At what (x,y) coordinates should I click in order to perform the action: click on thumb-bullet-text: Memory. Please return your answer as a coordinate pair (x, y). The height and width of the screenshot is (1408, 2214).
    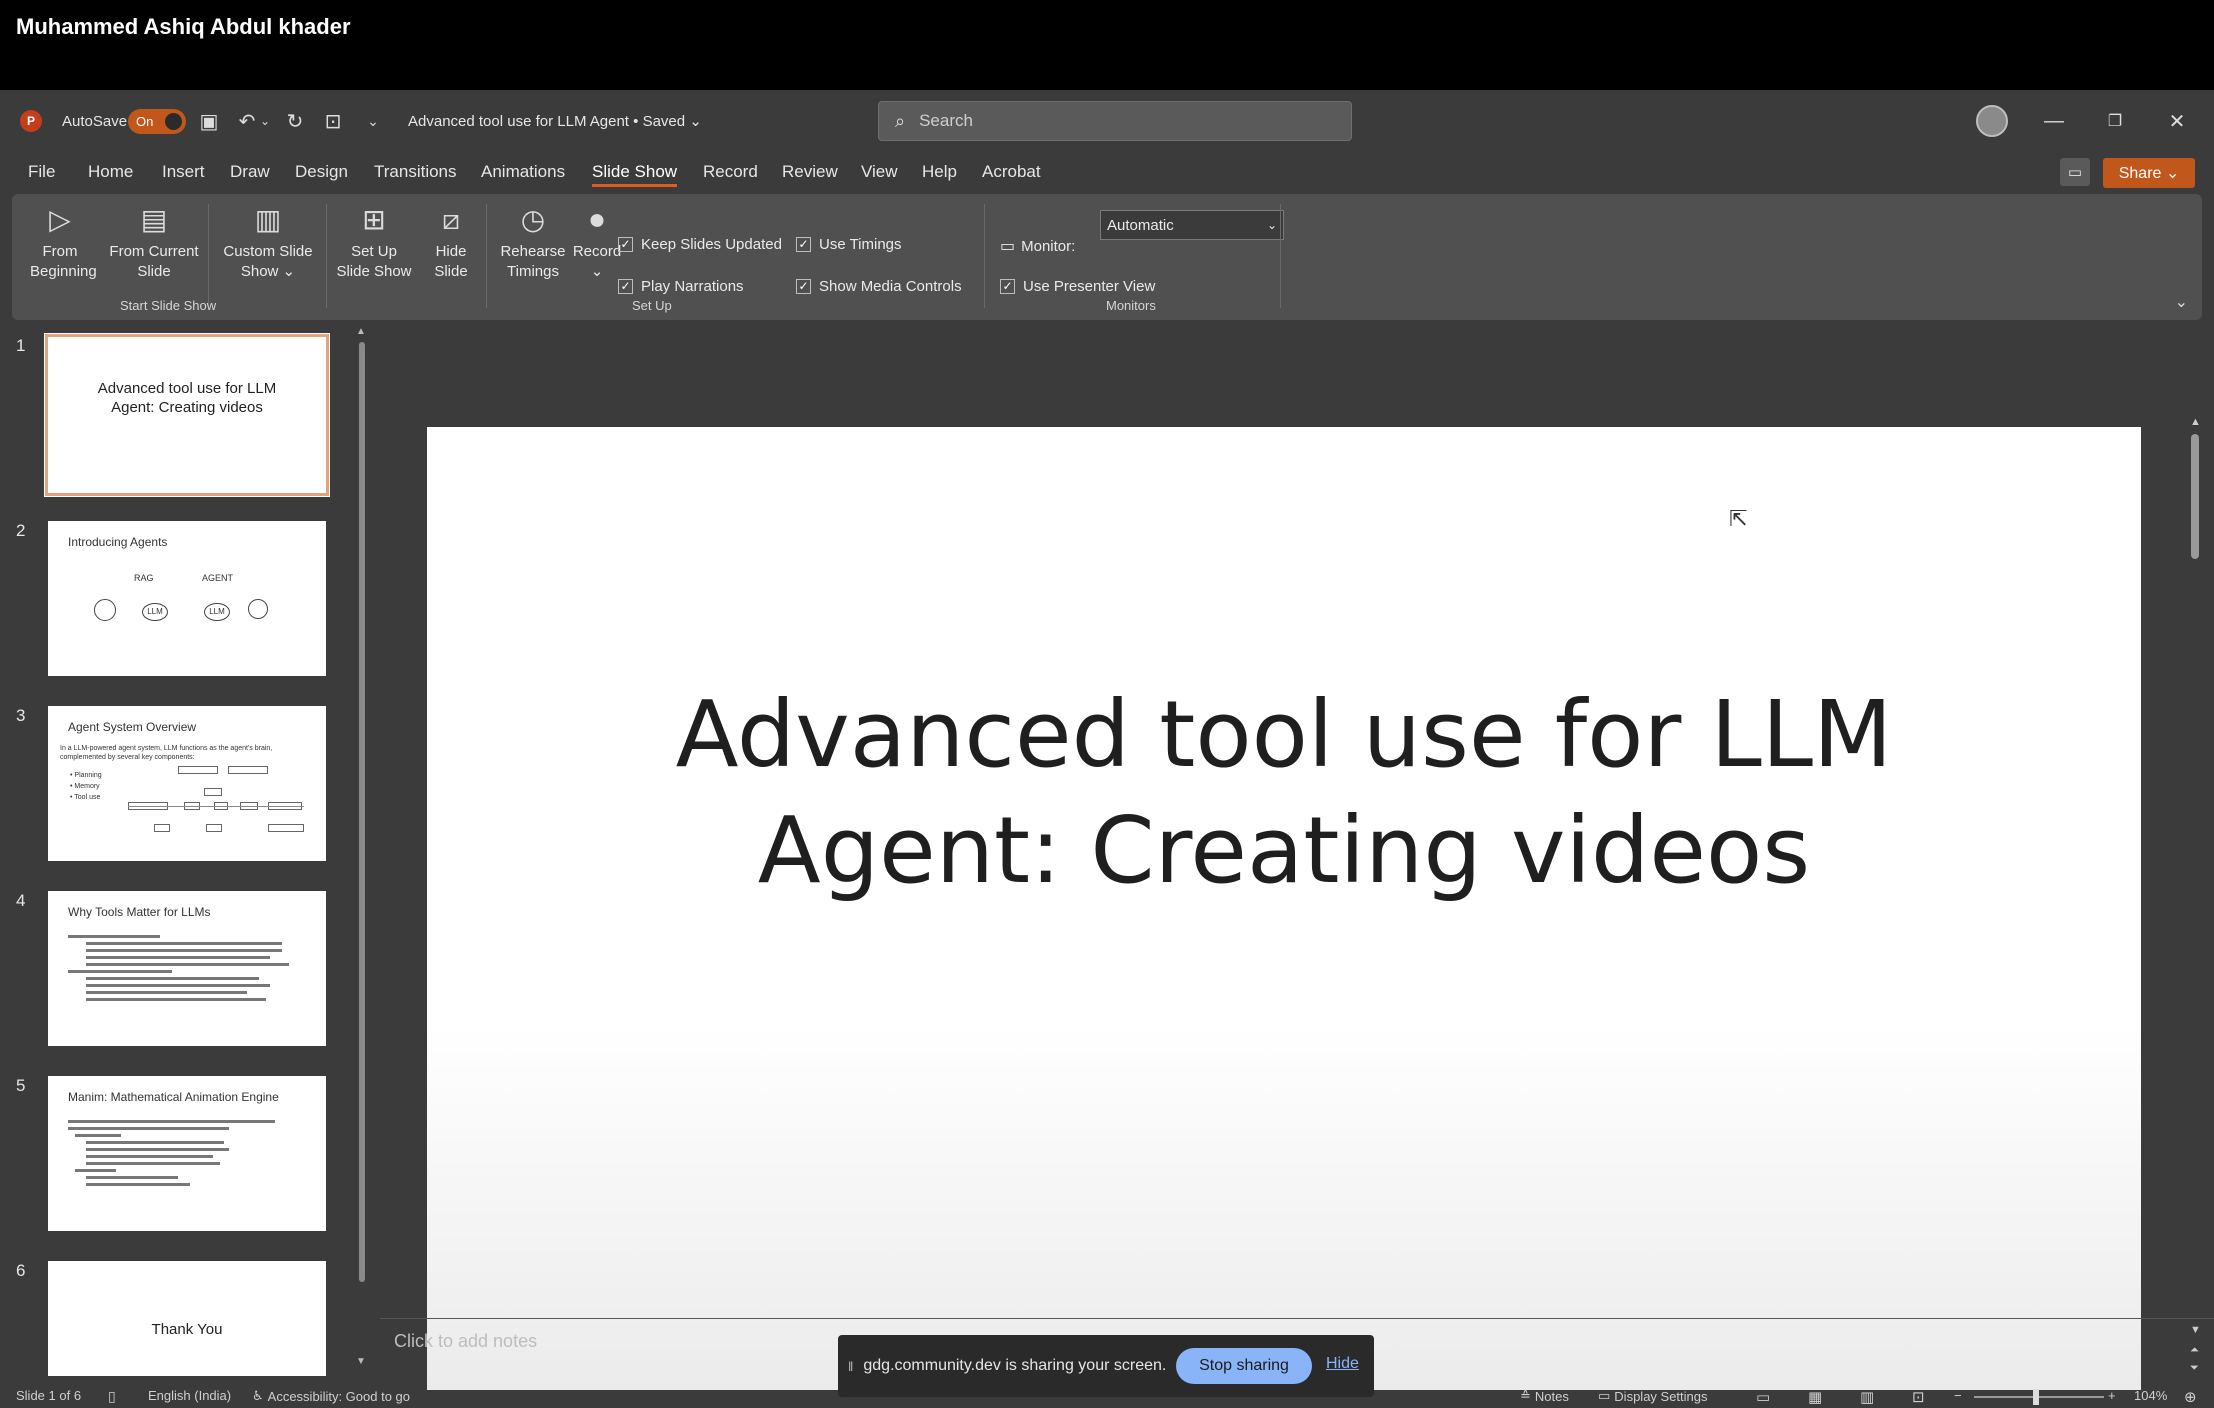
    Looking at the image, I should click on (87, 786).